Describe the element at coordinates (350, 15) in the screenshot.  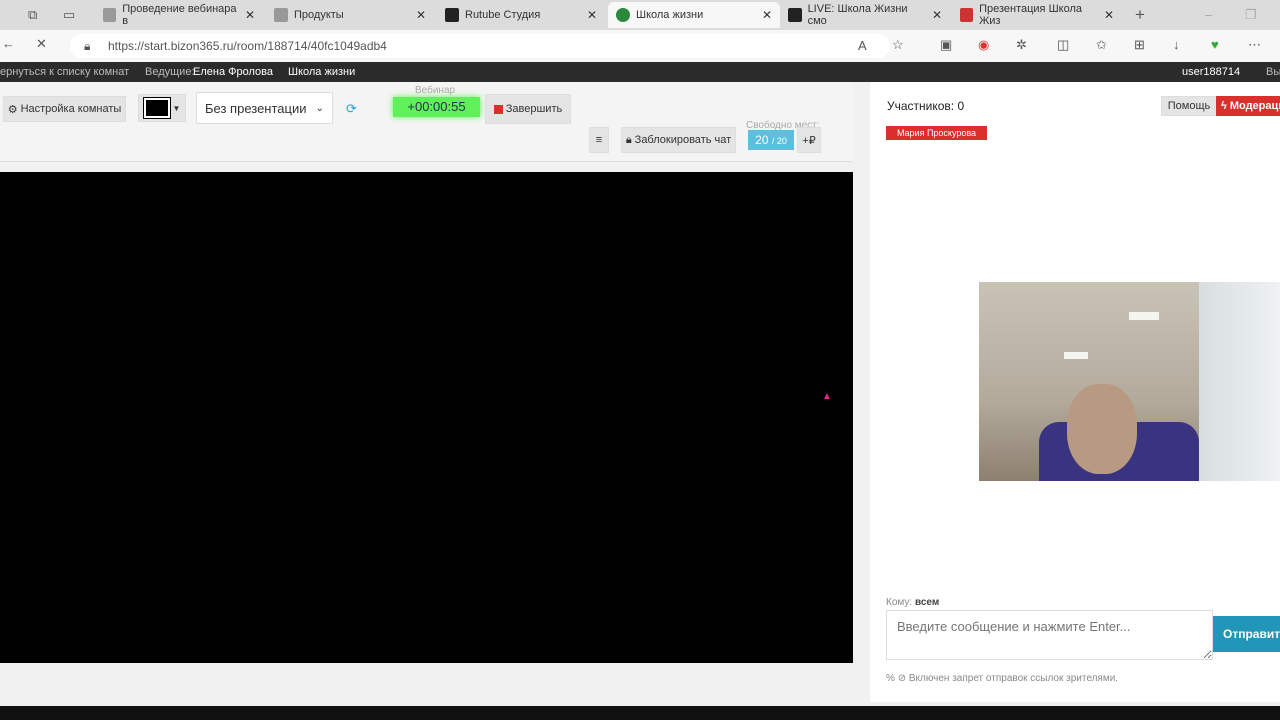
I see `browser-tab: Продукты ✕` at that location.